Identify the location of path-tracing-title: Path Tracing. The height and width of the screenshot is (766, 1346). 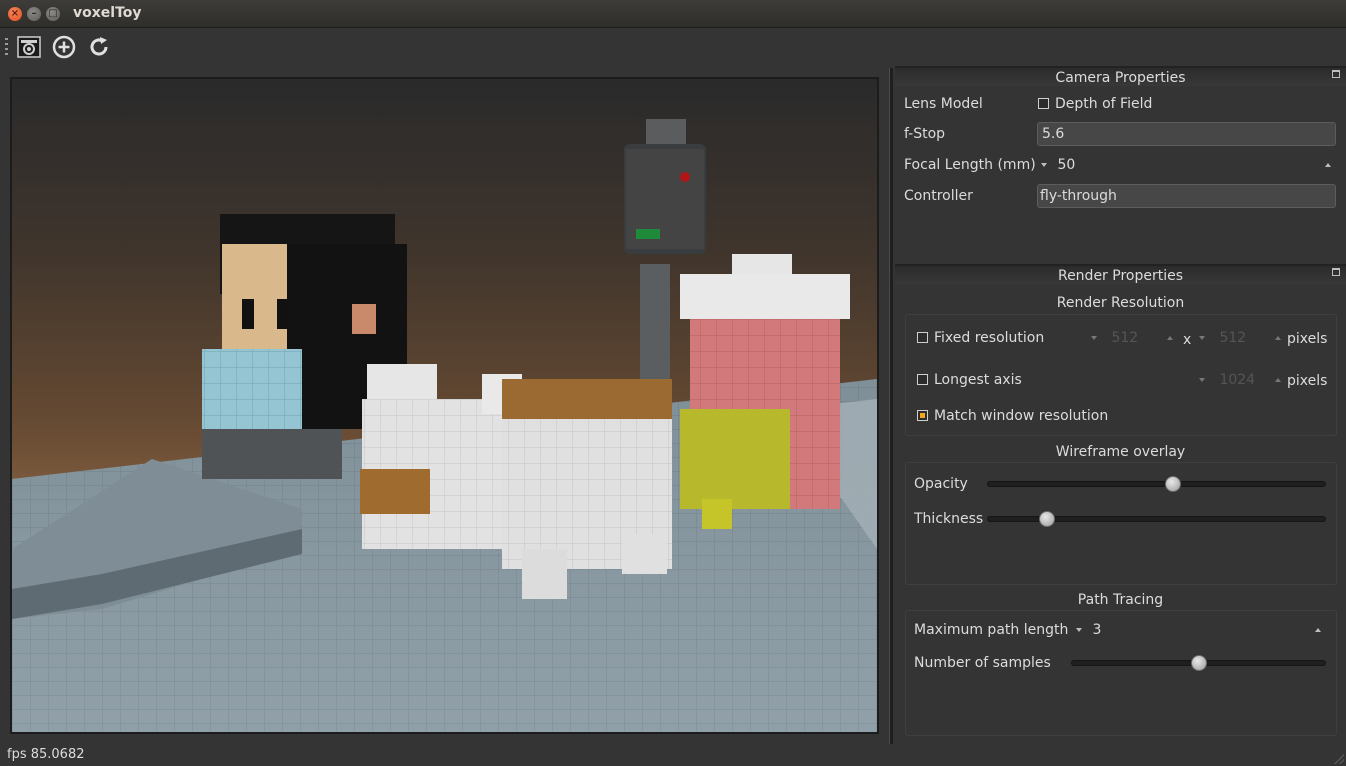
(1120, 600).